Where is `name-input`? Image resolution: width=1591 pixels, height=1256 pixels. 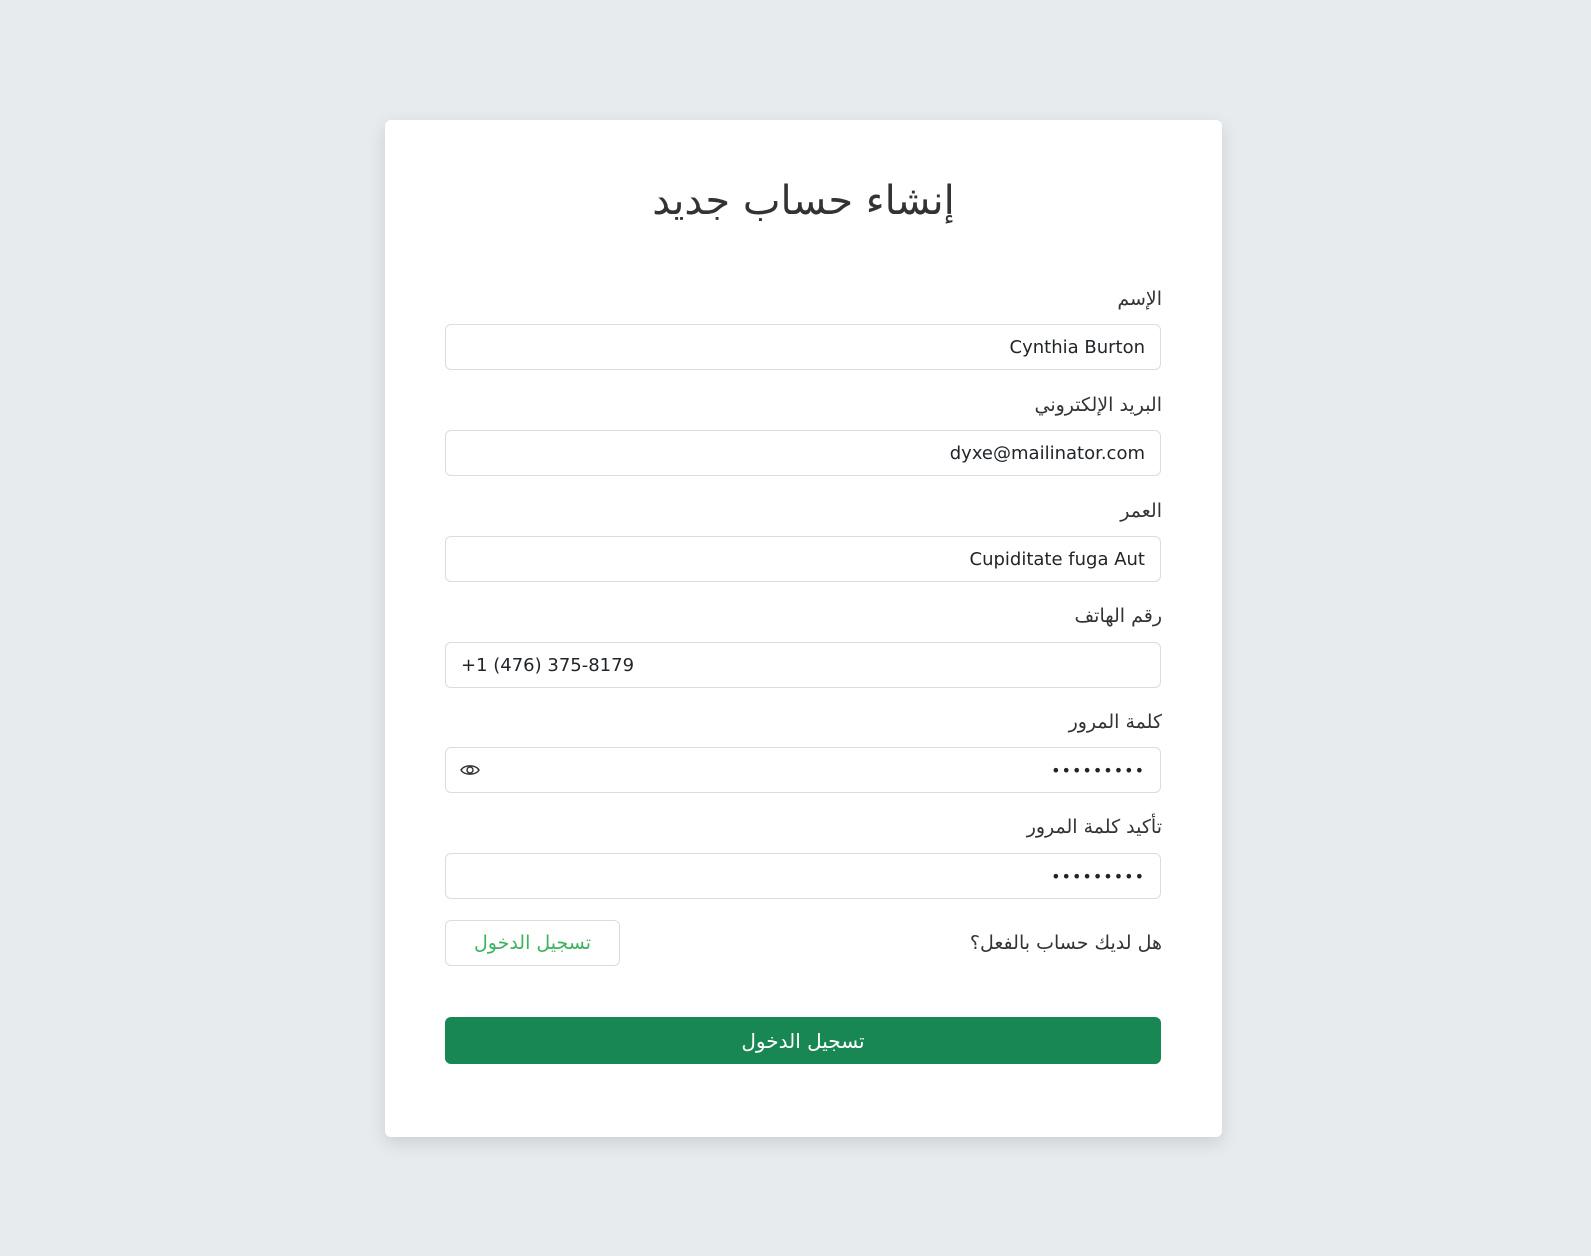 name-input is located at coordinates (803, 347).